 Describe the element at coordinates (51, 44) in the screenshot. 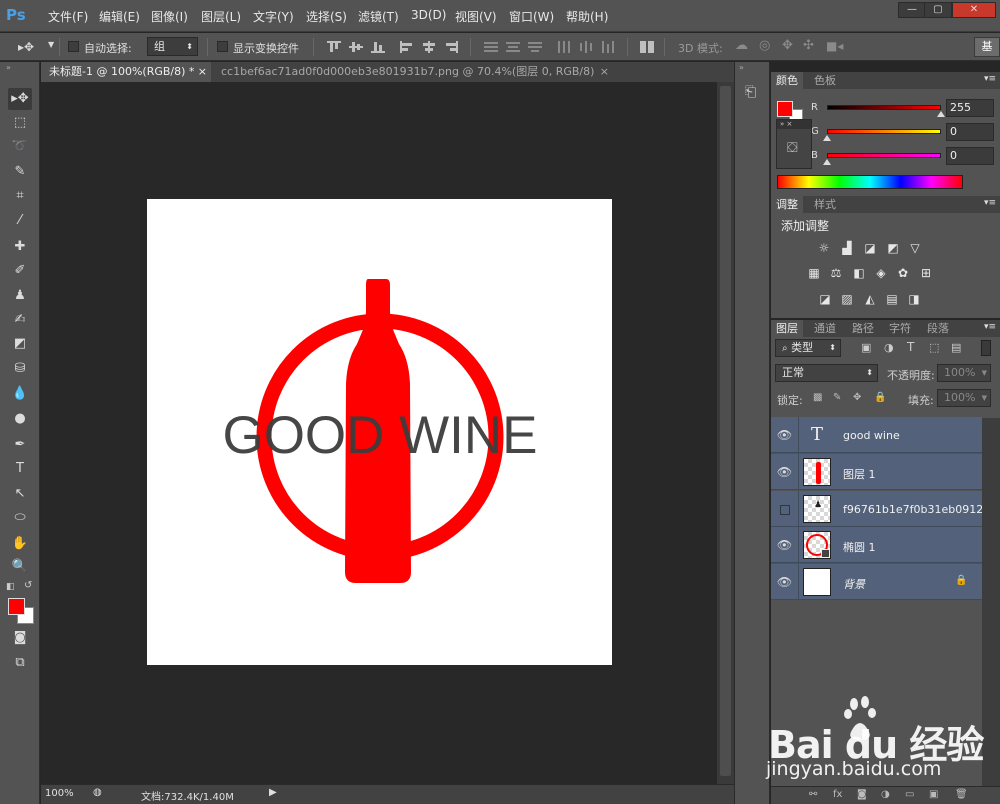

I see `chevron-down-icon: ▼` at that location.